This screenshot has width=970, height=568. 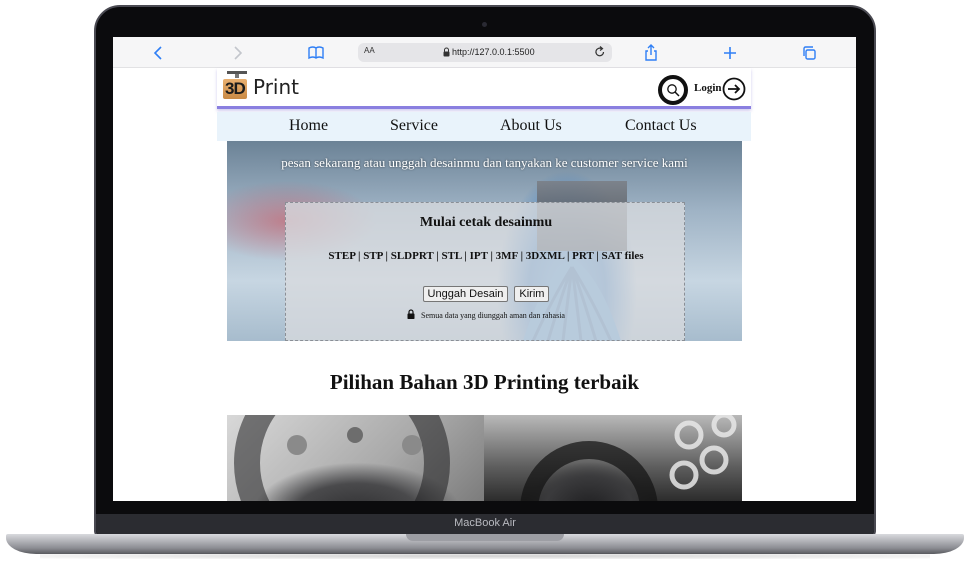 I want to click on address-bar: AA http://127.0.0.1:5500, so click(x=485, y=52).